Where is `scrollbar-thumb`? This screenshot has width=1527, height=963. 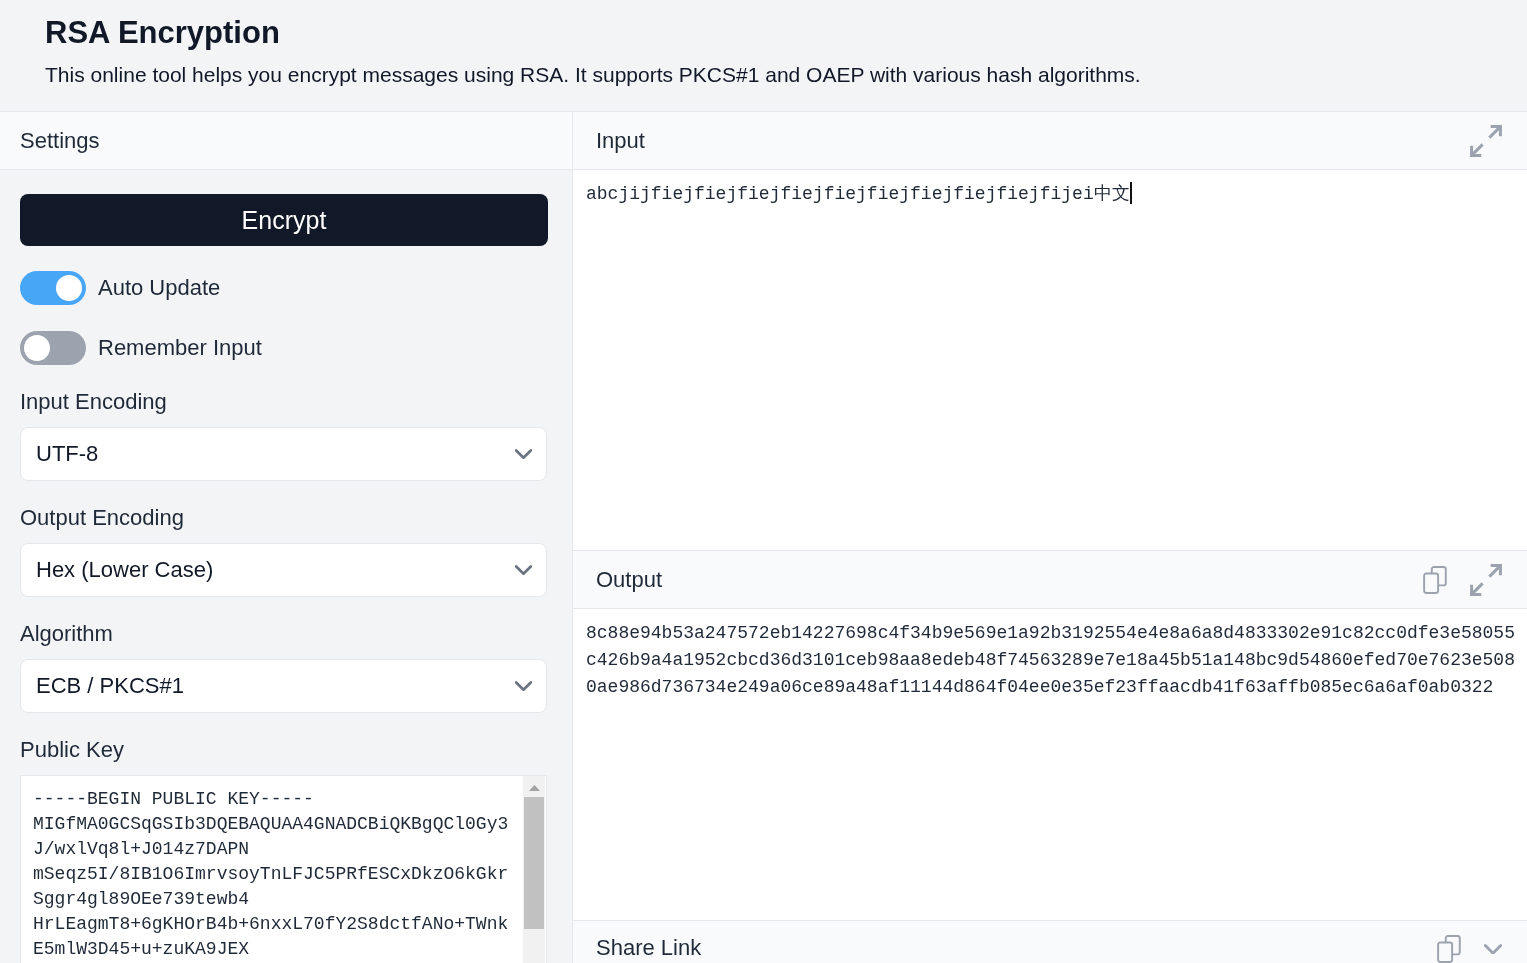
scrollbar-thumb is located at coordinates (534, 863).